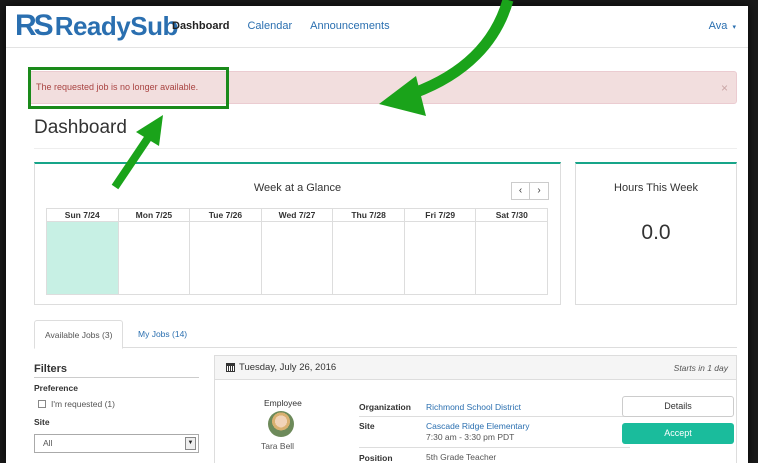 Image resolution: width=758 pixels, height=463 pixels. I want to click on filters-heading: Filters, so click(51, 369).